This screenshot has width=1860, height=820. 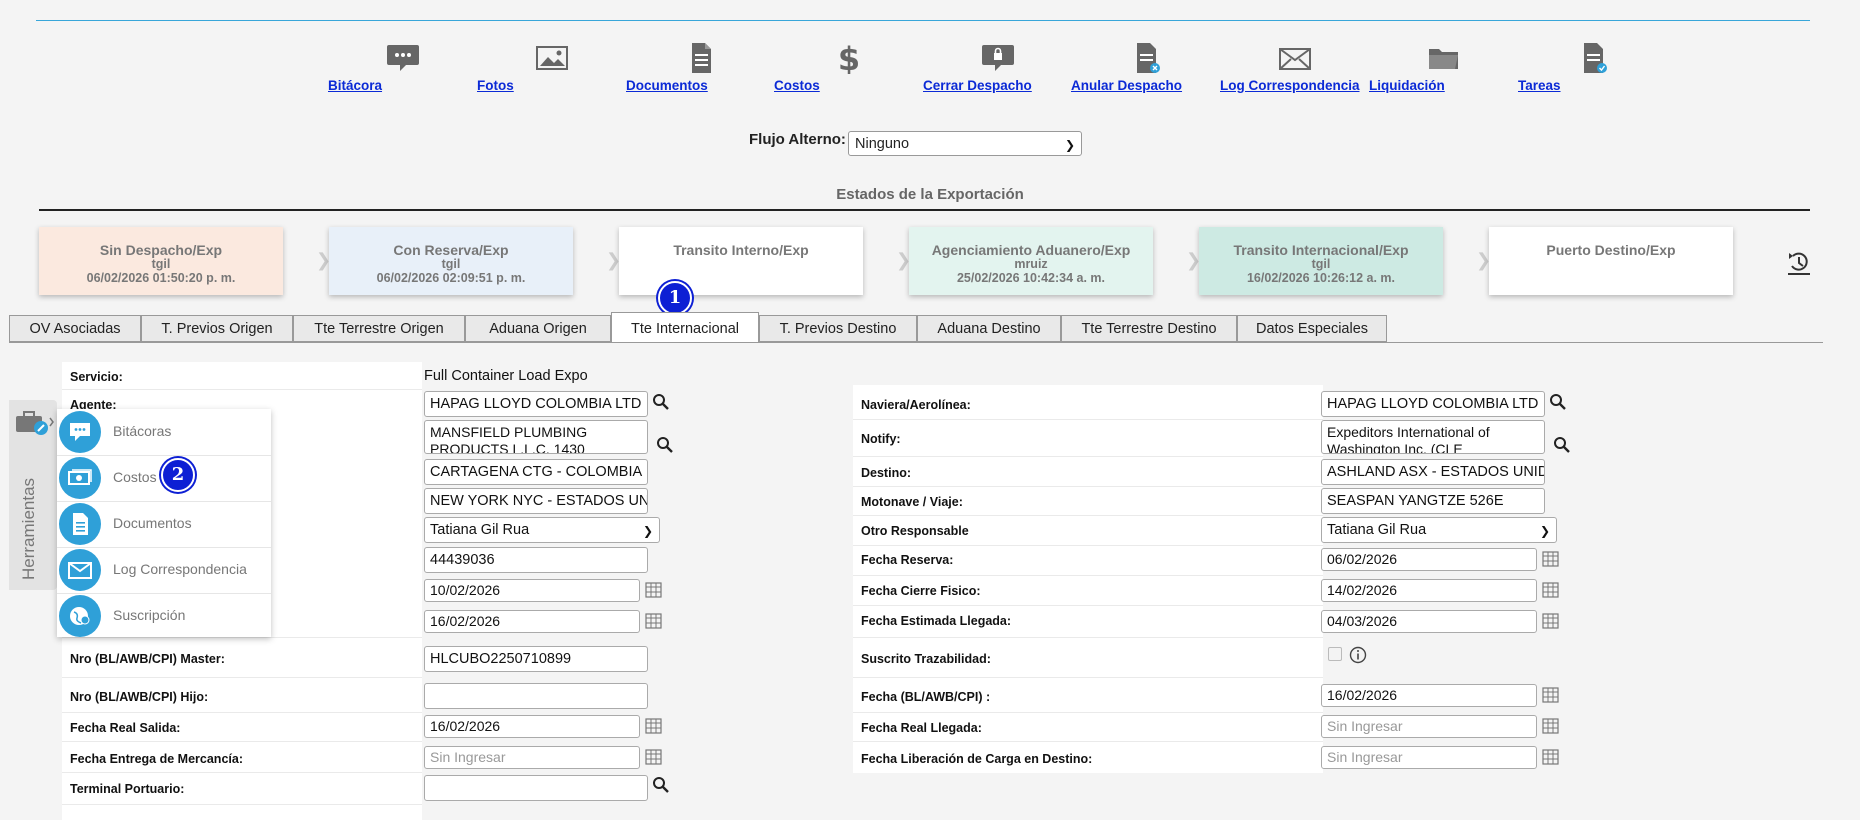 What do you see at coordinates (536, 788) in the screenshot?
I see `terminal-input` at bounding box center [536, 788].